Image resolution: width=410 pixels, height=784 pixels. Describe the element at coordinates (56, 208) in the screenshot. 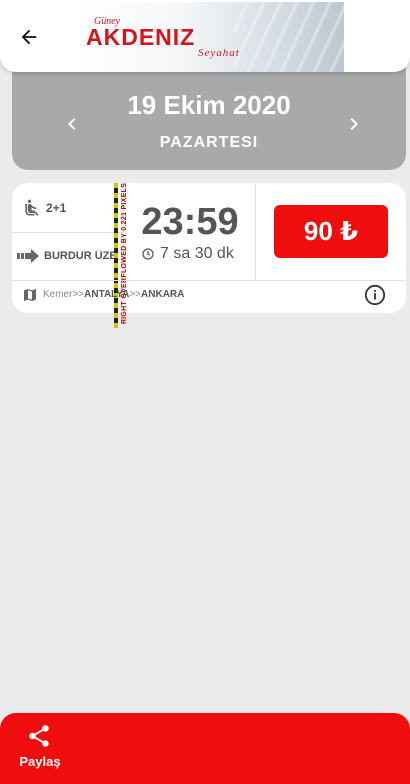

I see `seat-layout-label: 2+1` at that location.